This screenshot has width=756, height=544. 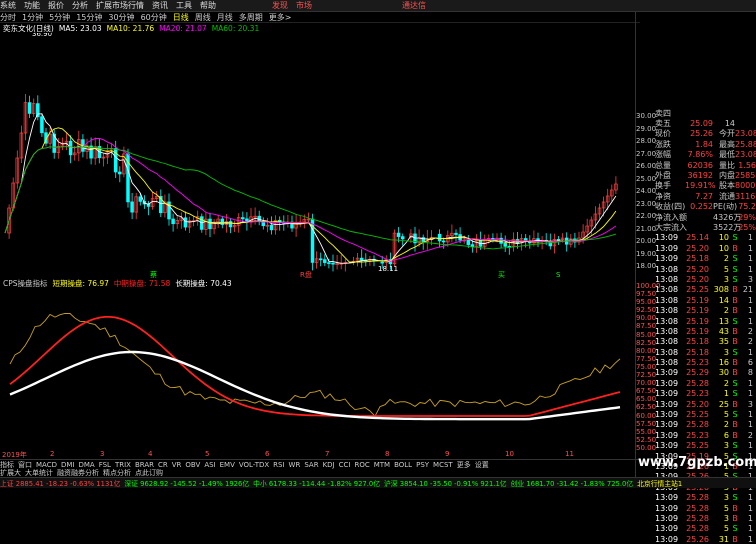 I want to click on period-tab-9: 多周期, so click(x=251, y=17).